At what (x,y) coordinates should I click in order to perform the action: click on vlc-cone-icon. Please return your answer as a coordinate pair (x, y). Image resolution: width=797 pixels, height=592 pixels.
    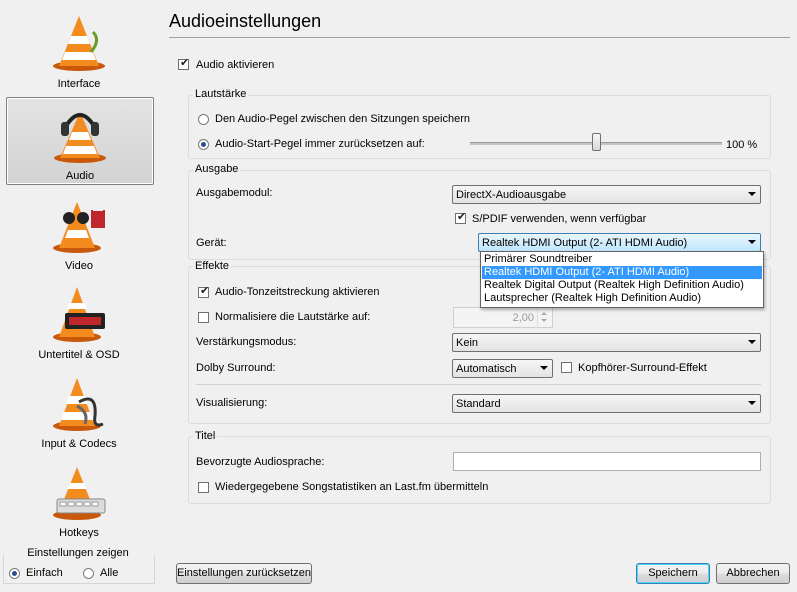
    Looking at the image, I should click on (79, 43).